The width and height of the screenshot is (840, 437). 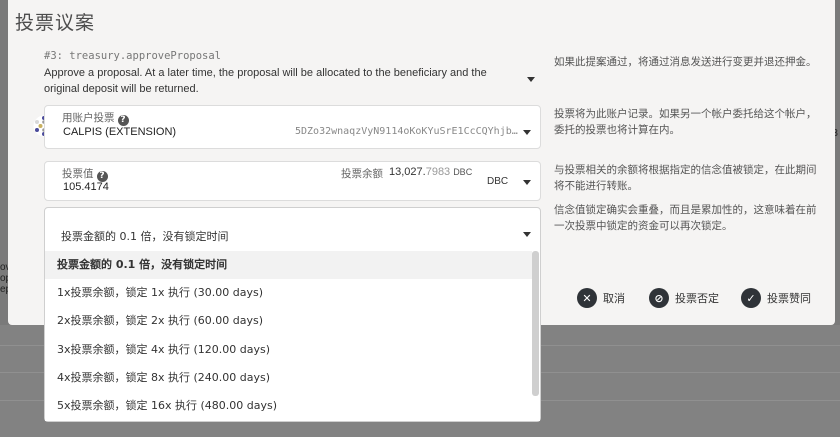 I want to click on conviction-option: 2x投票余额，锁定 2x 执行 (60.00 days), so click(x=288, y=321).